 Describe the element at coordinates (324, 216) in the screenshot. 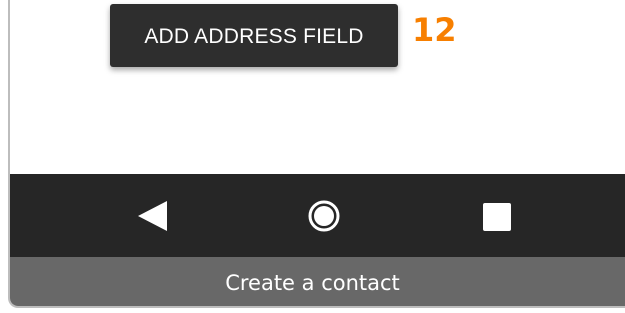

I see `home-circle-icon` at that location.